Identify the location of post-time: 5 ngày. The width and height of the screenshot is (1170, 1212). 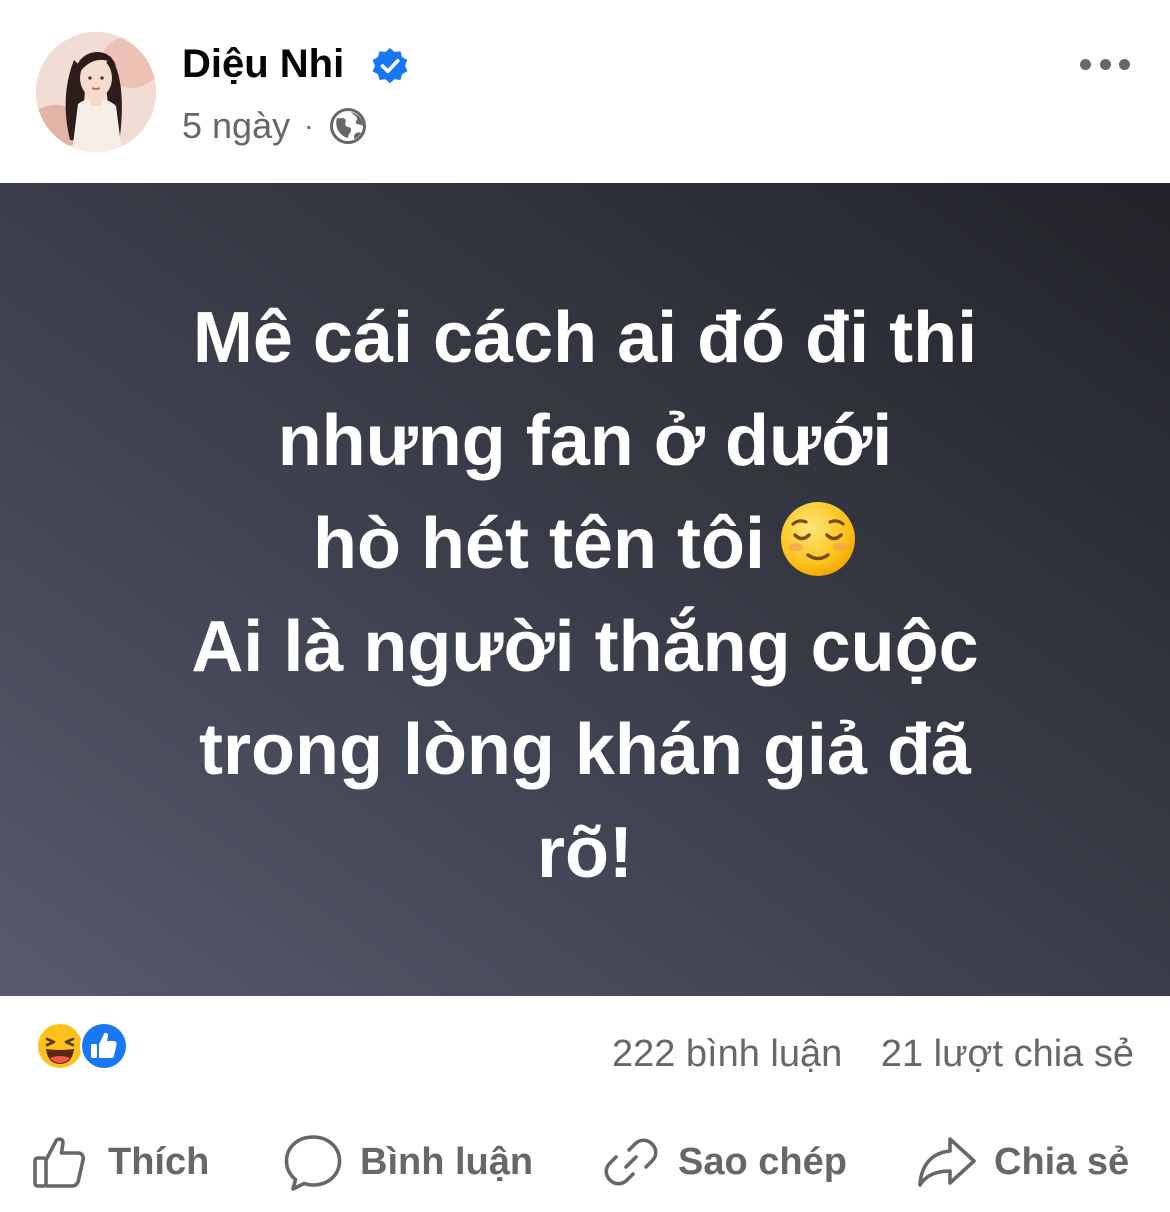
(236, 126).